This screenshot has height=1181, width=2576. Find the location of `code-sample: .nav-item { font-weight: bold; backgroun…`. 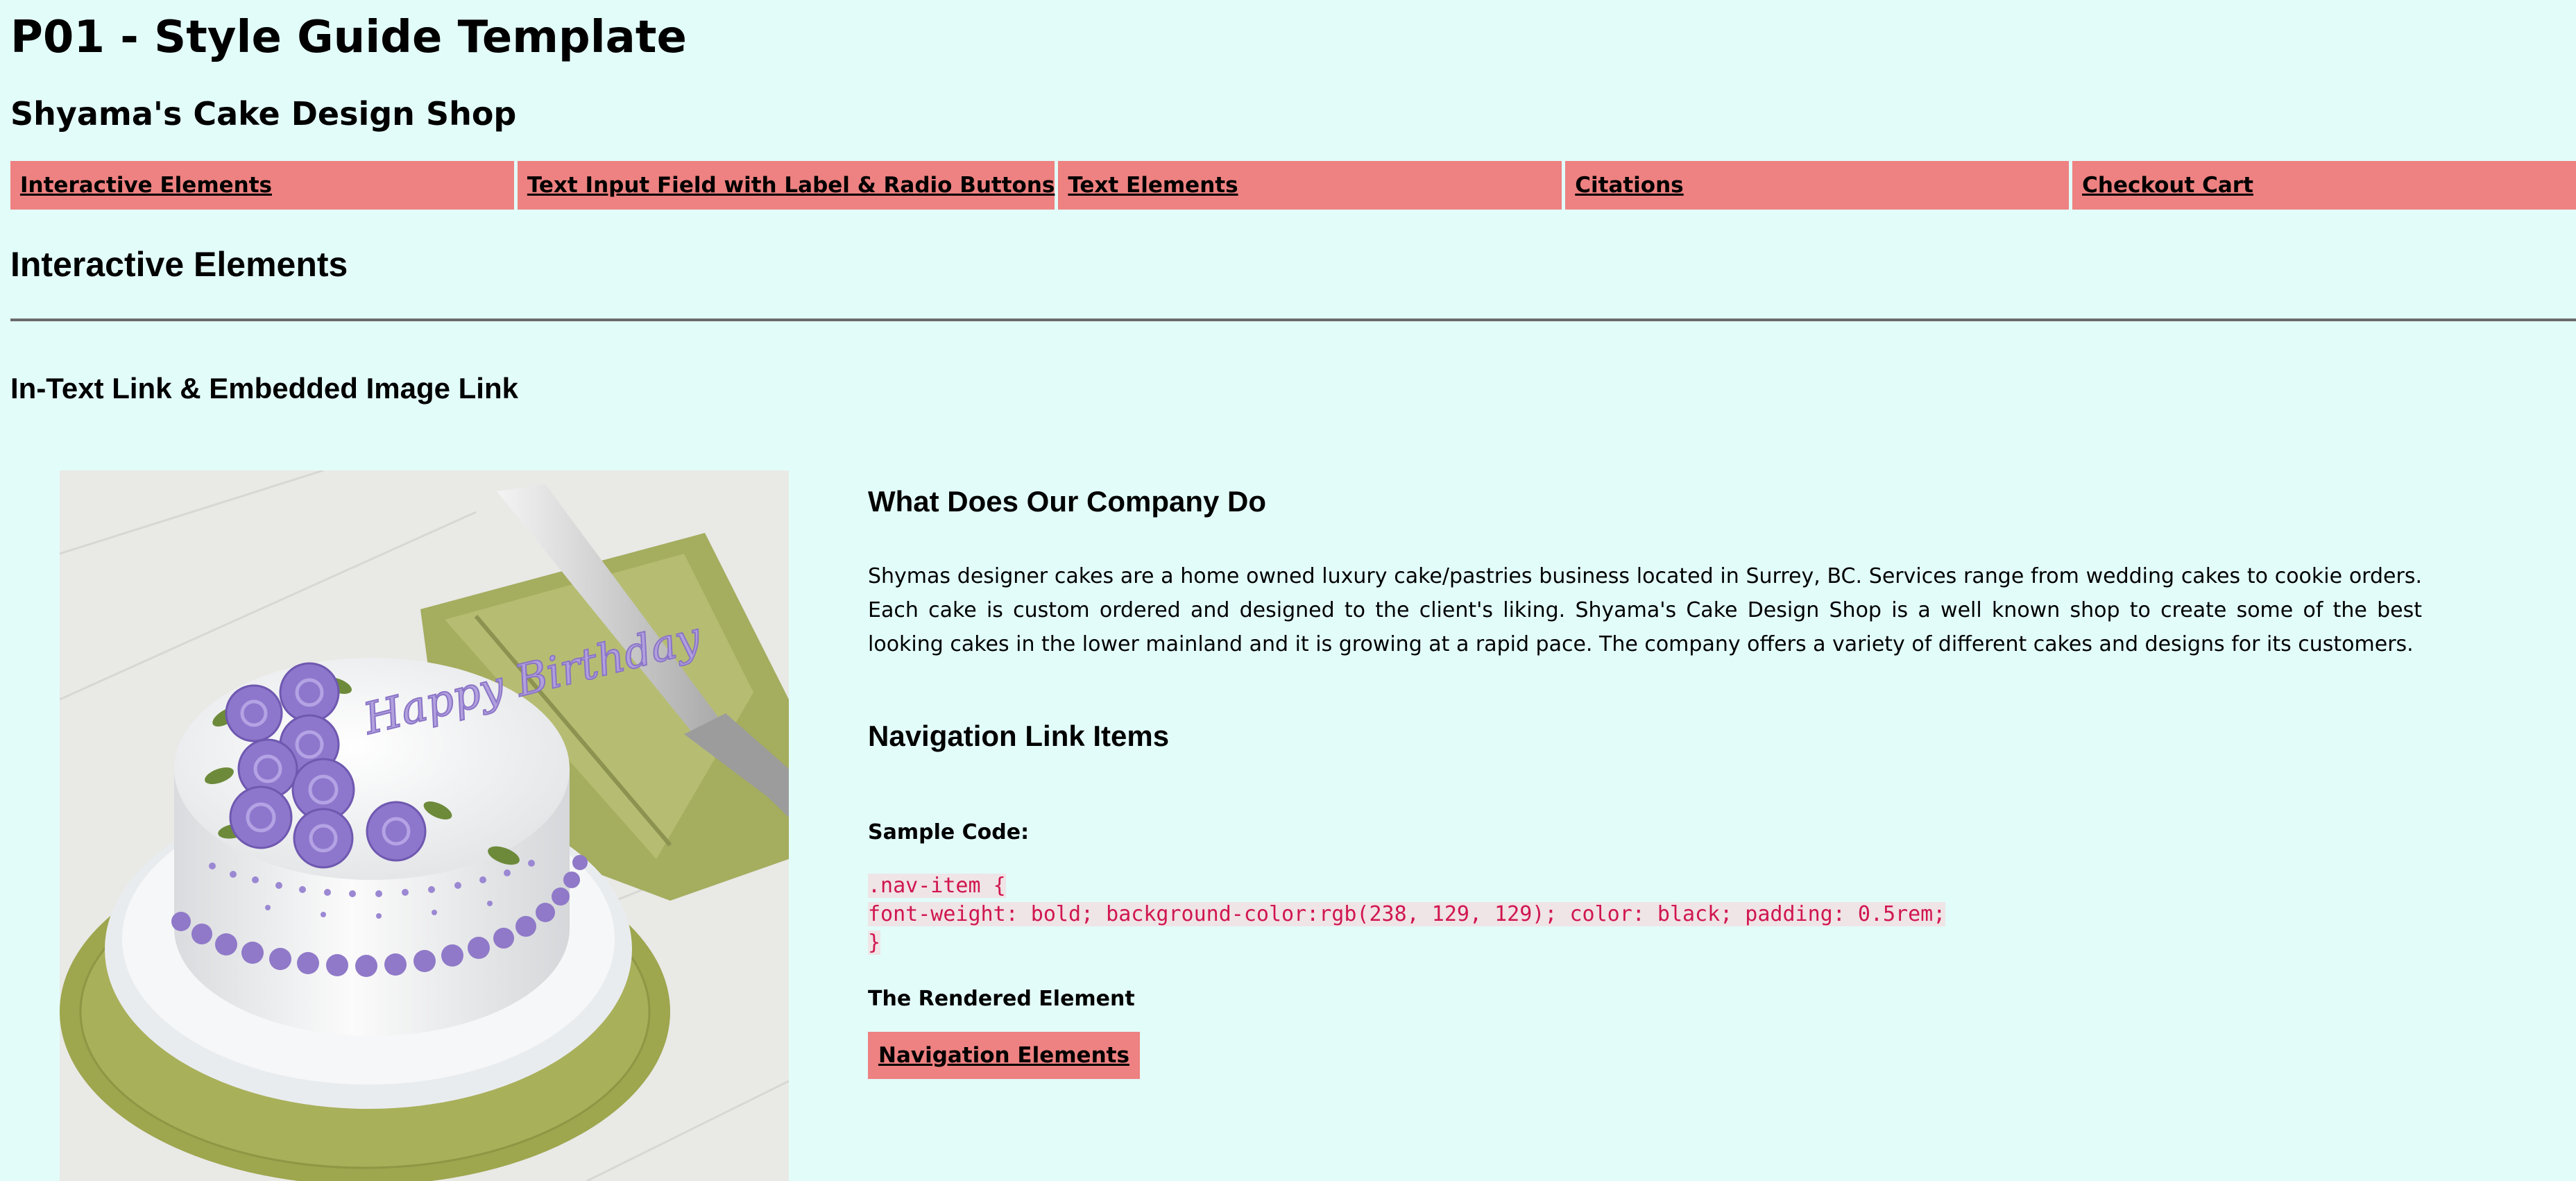

code-sample: .nav-item { font-weight: bold; backgroun… is located at coordinates (1407, 914).